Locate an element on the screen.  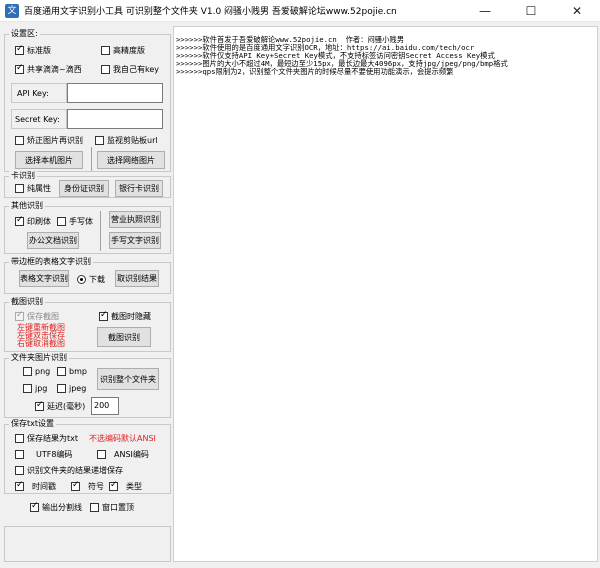
folder-result-checkbox-label: 识别文件夹的结果递增保存 is located at coordinates (75, 470).